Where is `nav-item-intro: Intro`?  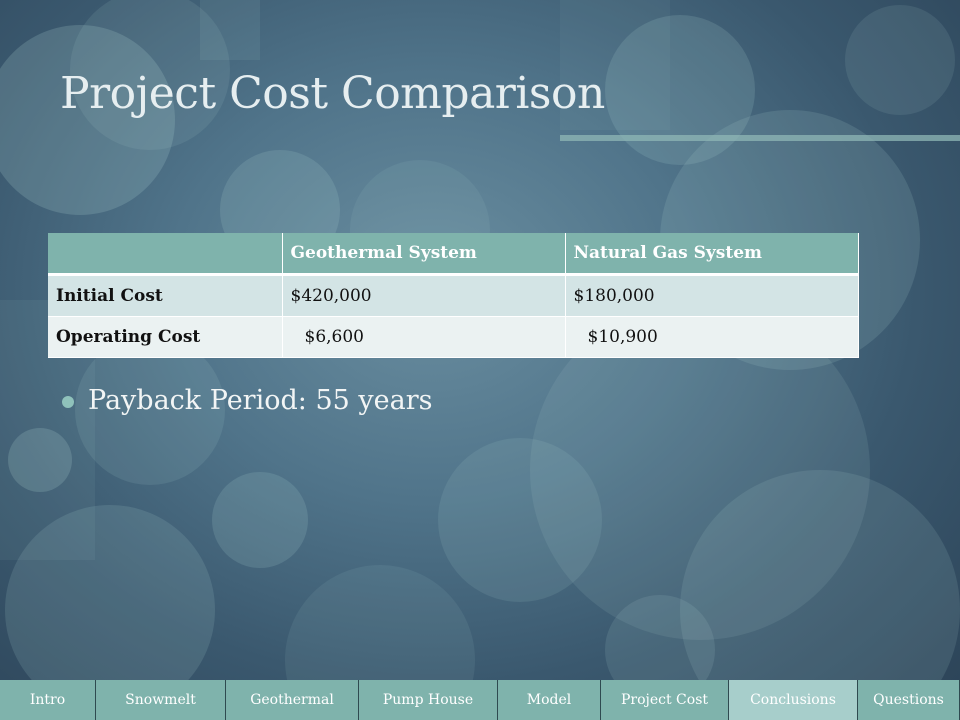
nav-item-intro: Intro is located at coordinates (48, 700).